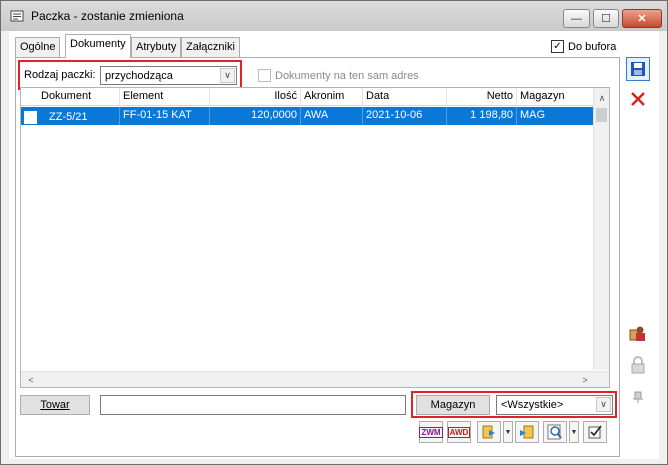 Image resolution: width=668 pixels, height=465 pixels. I want to click on delete-x-icon, so click(638, 99).